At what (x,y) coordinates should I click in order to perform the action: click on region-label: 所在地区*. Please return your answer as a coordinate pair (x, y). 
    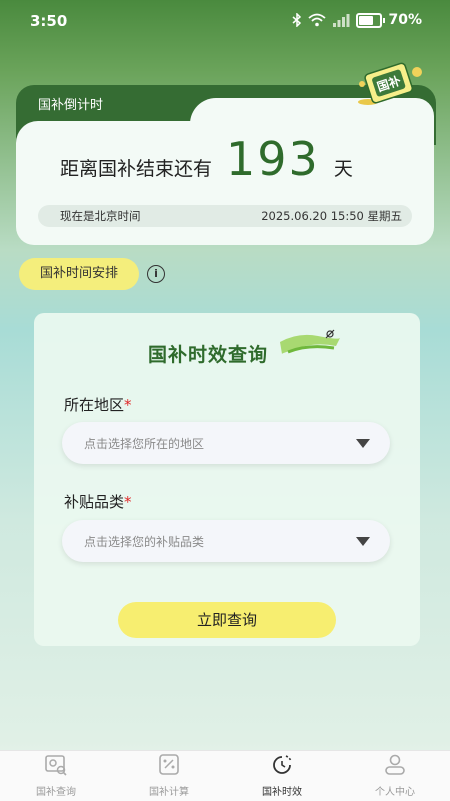
    Looking at the image, I should click on (98, 404).